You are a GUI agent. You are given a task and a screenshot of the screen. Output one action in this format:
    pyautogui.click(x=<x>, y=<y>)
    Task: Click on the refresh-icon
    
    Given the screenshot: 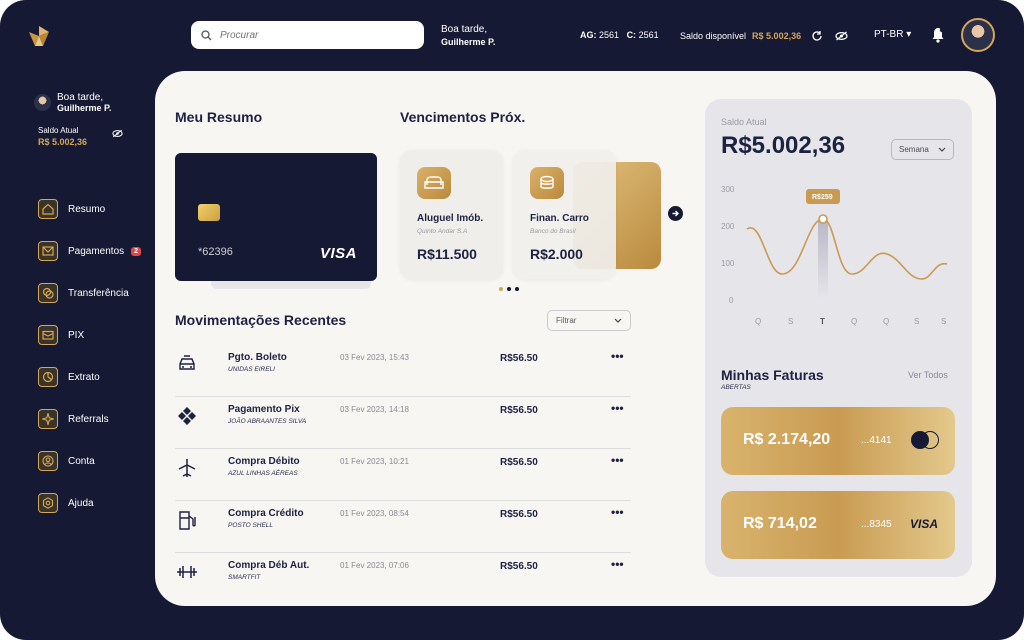 What is the action you would take?
    pyautogui.click(x=817, y=36)
    